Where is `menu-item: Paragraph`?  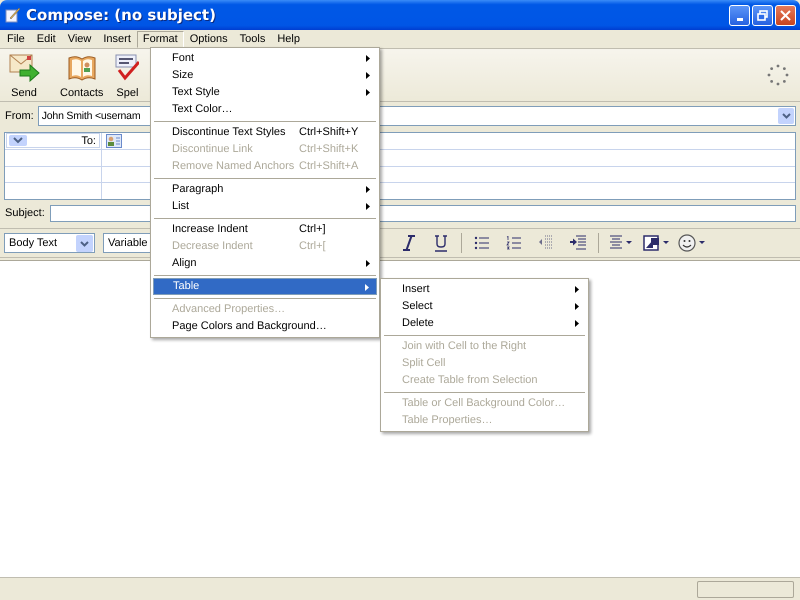
menu-item: Paragraph is located at coordinates (265, 189).